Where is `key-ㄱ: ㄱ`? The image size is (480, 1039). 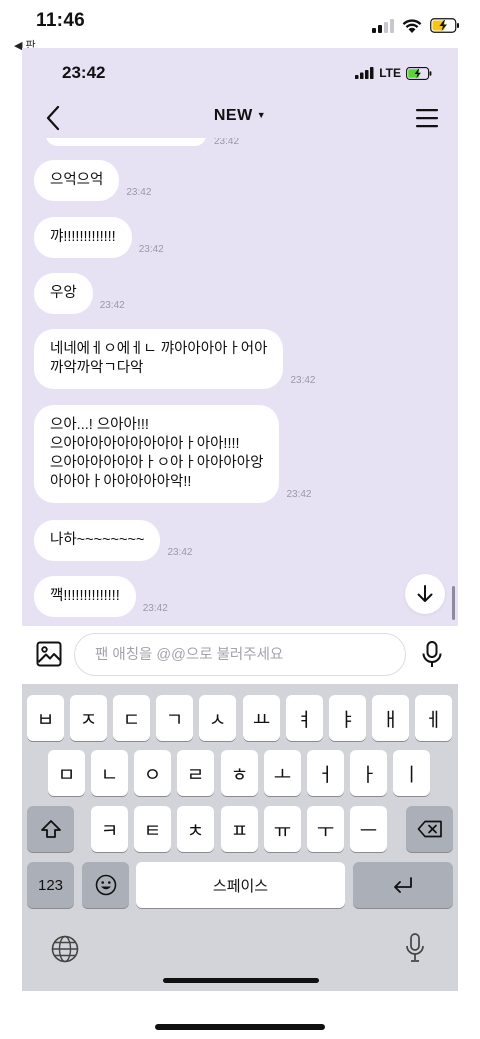 key-ㄱ: ㄱ is located at coordinates (174, 718).